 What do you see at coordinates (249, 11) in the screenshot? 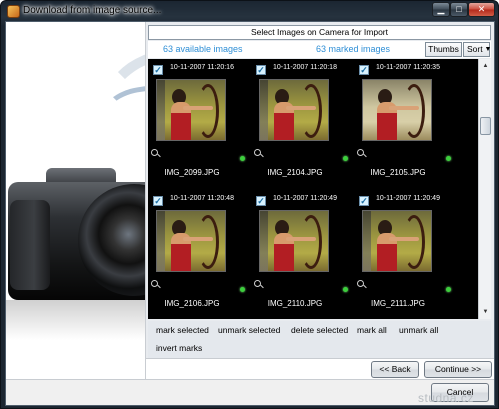
I see `title-bar: Download from image source... ▁ □ ✕` at bounding box center [249, 11].